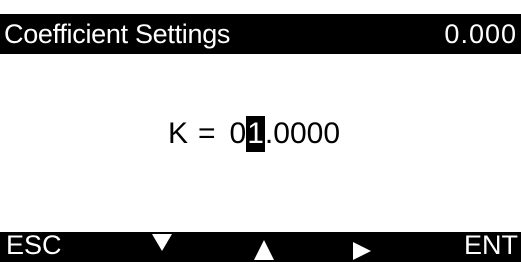 This screenshot has width=521, height=262. Describe the element at coordinates (178, 133) in the screenshot. I see `coefficient-label: K` at that location.